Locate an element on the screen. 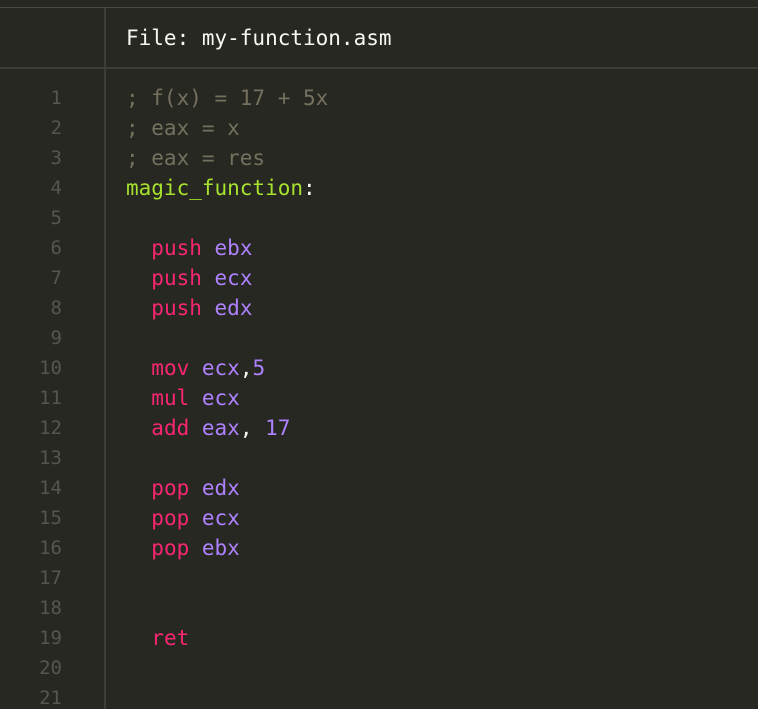  line-number: 1 is located at coordinates (56, 98).